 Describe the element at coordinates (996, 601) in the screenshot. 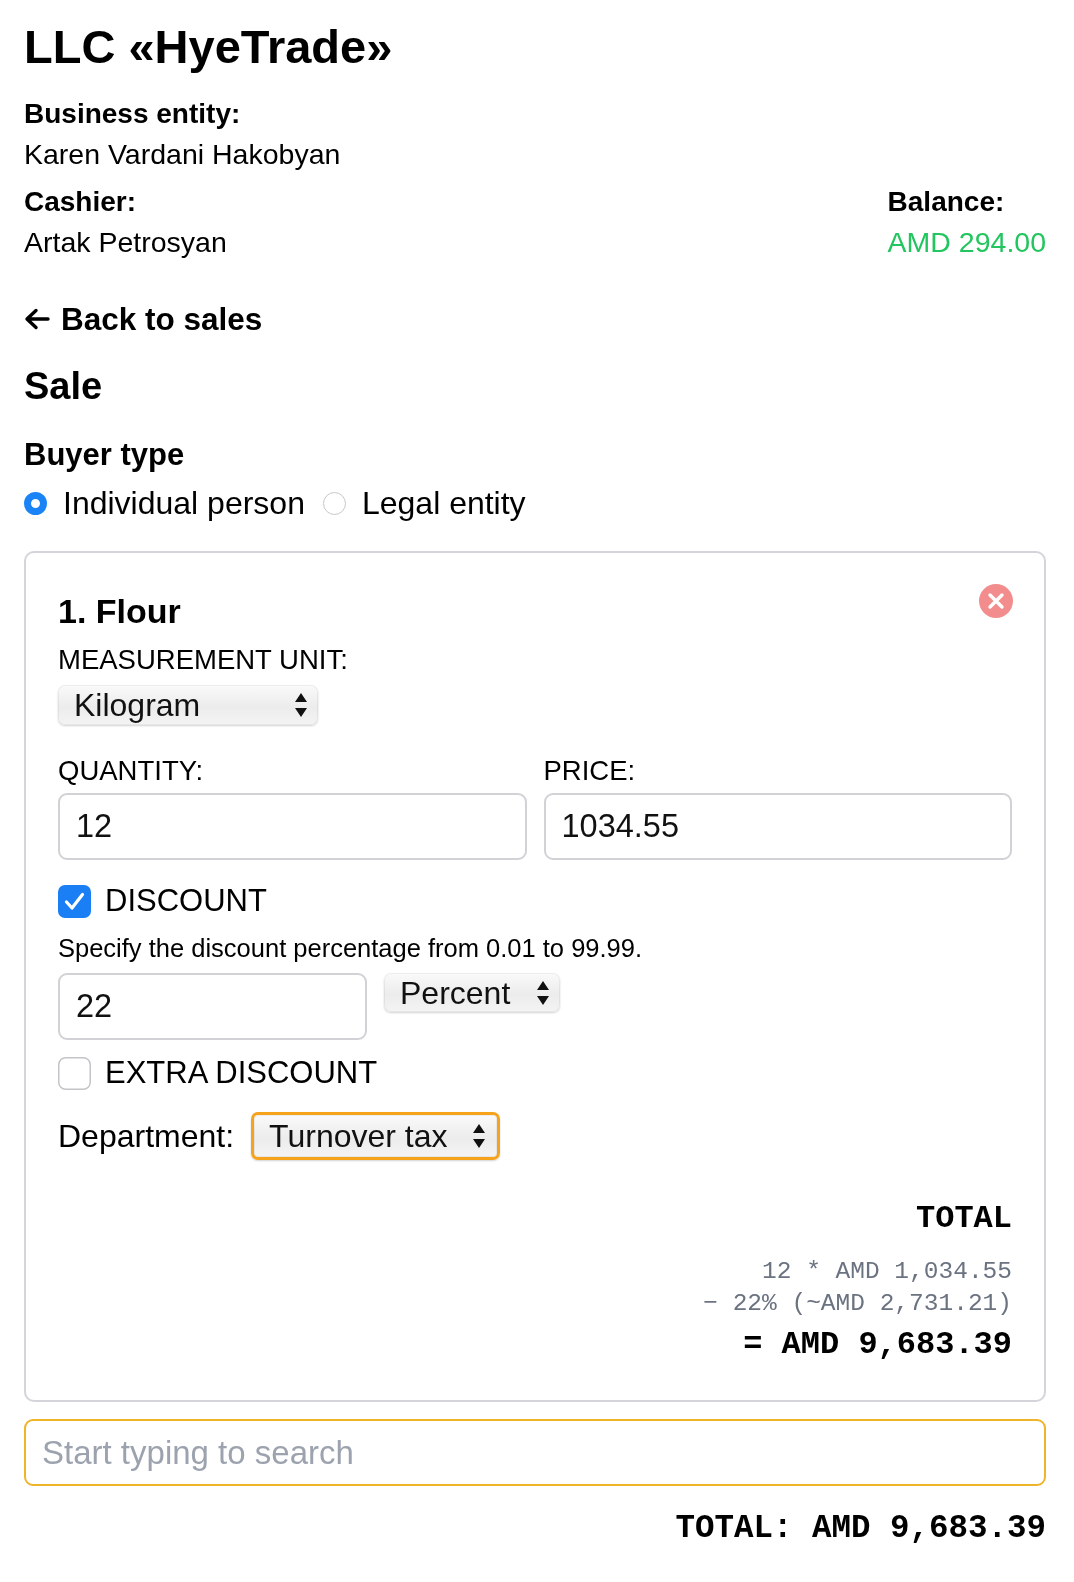

I see `close-icon` at that location.